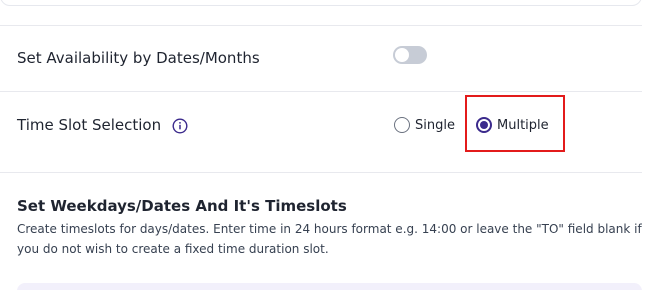  What do you see at coordinates (410, 55) in the screenshot?
I see `availability-toggle` at bounding box center [410, 55].